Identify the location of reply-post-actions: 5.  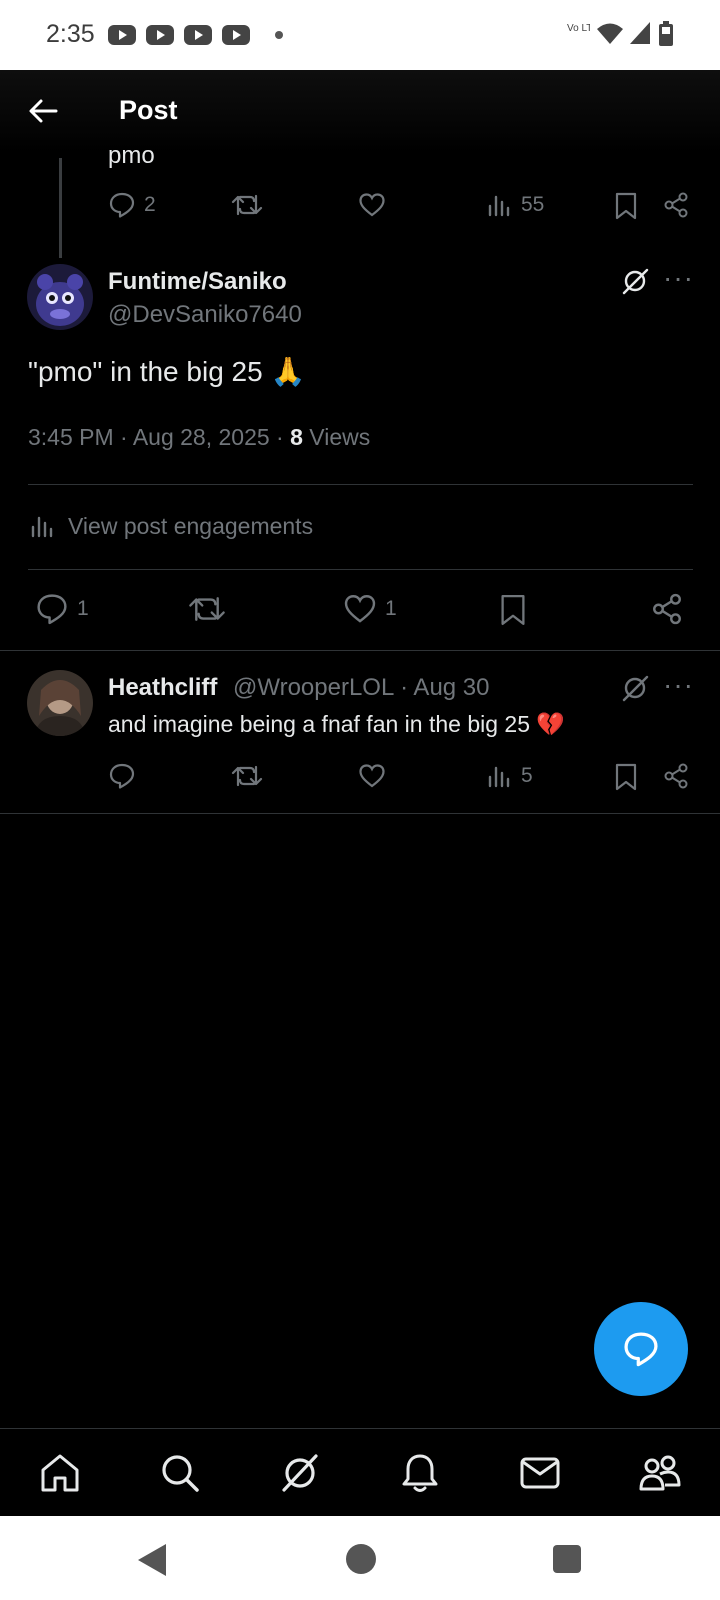
(360, 782).